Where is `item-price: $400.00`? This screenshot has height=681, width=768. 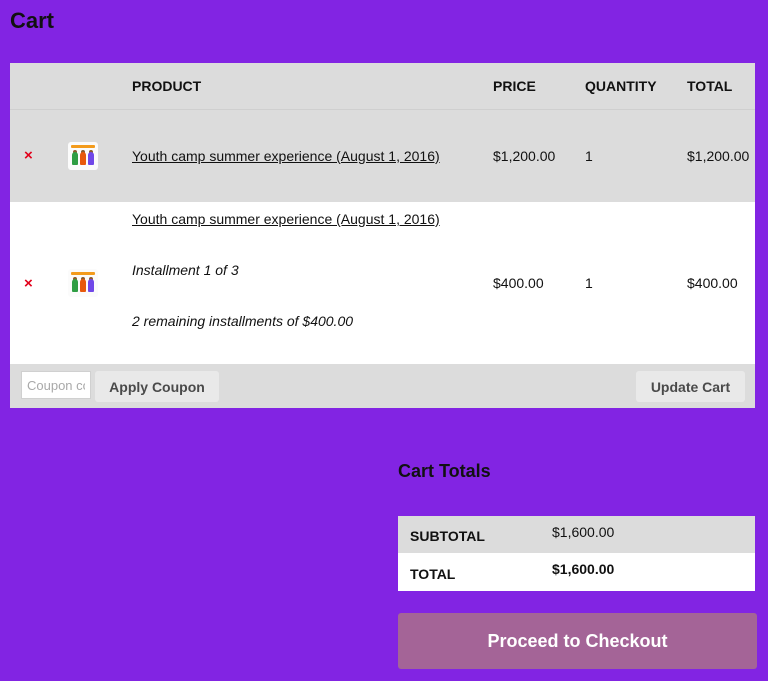 item-price: $400.00 is located at coordinates (518, 283).